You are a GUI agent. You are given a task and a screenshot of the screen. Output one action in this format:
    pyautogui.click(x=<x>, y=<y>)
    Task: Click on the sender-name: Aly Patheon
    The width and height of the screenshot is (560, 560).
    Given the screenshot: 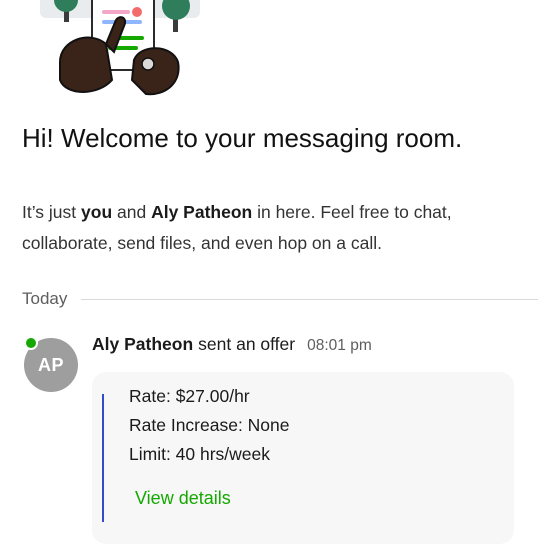 What is the action you would take?
    pyautogui.click(x=142, y=344)
    